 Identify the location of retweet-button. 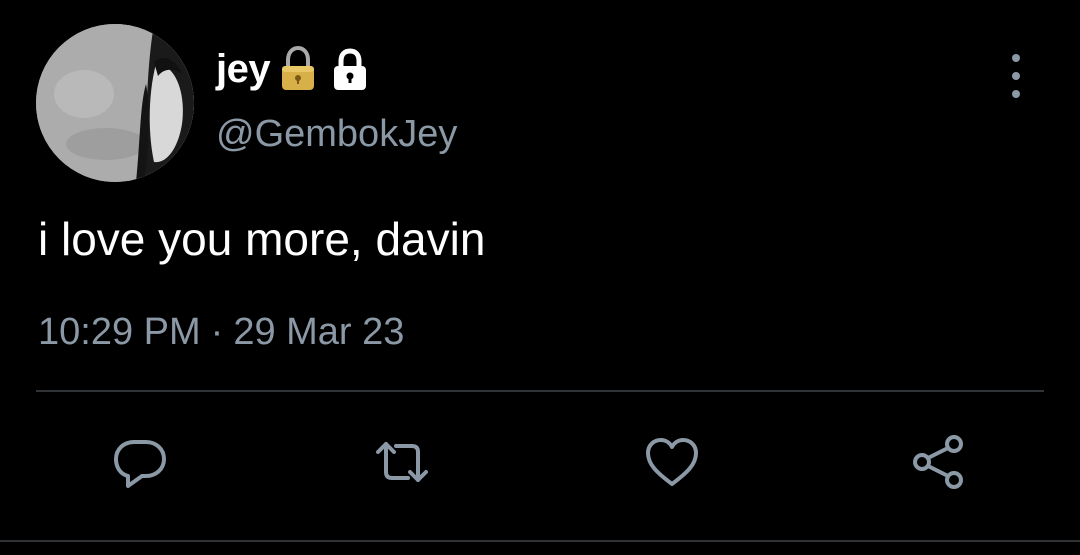
(402, 462).